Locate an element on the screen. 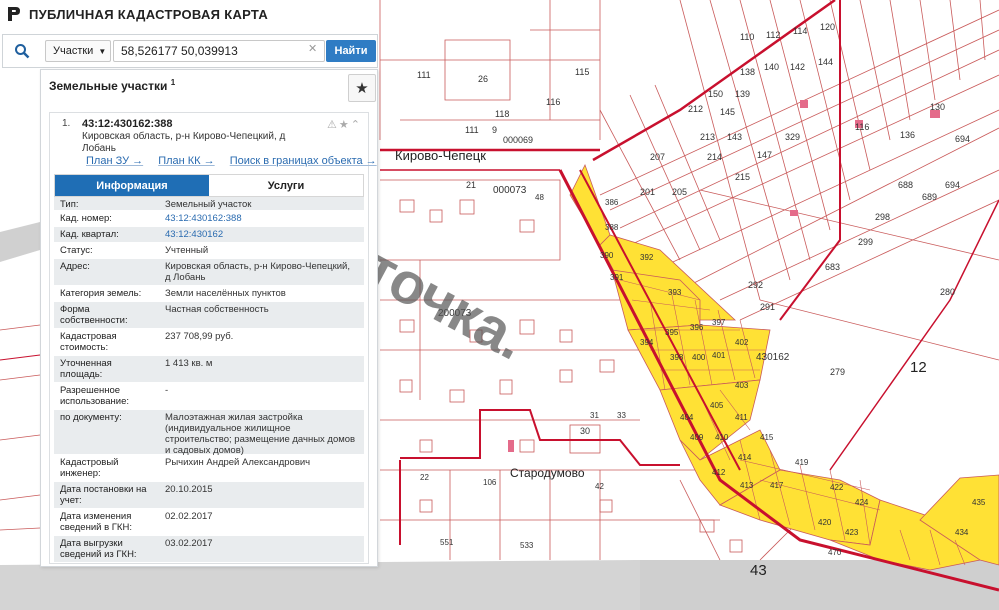 Image resolution: width=999 pixels, height=610 pixels. search-type-dropdown: Участки ▼ is located at coordinates (78, 51).